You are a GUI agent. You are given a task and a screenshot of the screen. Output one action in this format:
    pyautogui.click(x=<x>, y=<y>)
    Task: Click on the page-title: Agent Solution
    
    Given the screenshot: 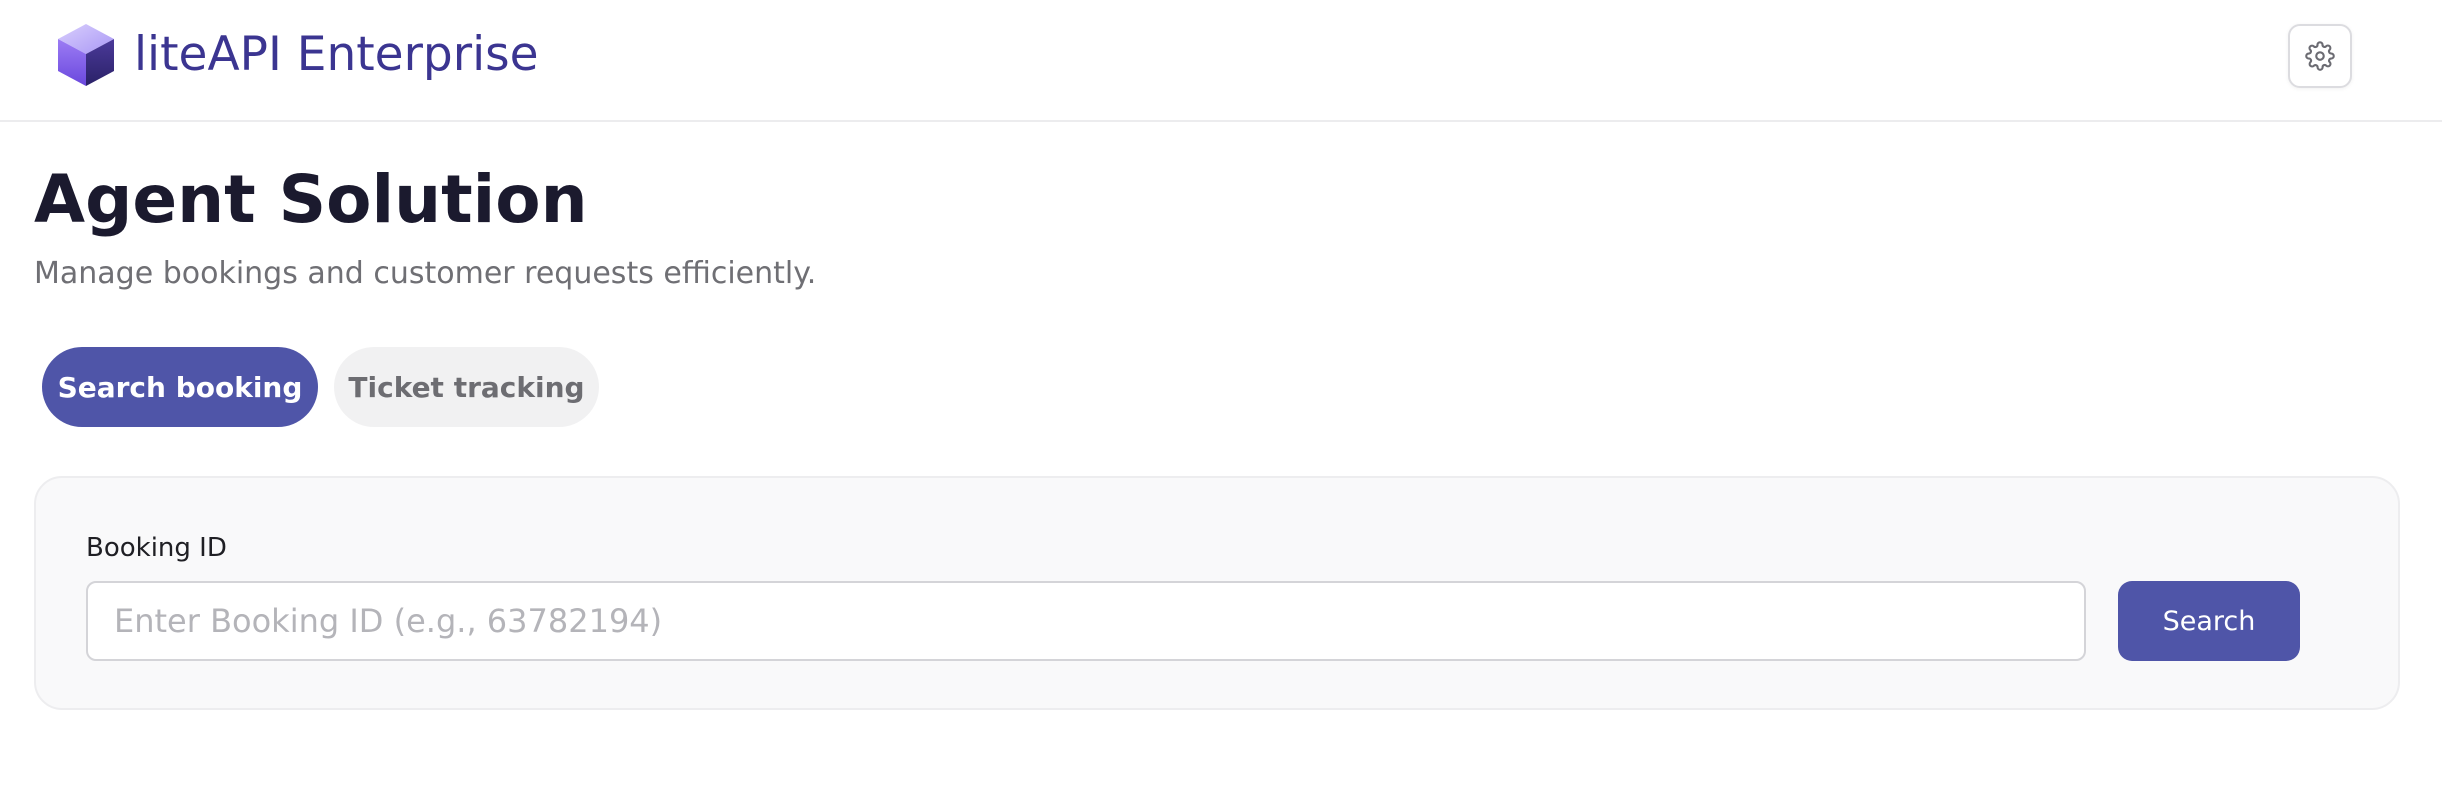 What is the action you would take?
    pyautogui.click(x=311, y=199)
    